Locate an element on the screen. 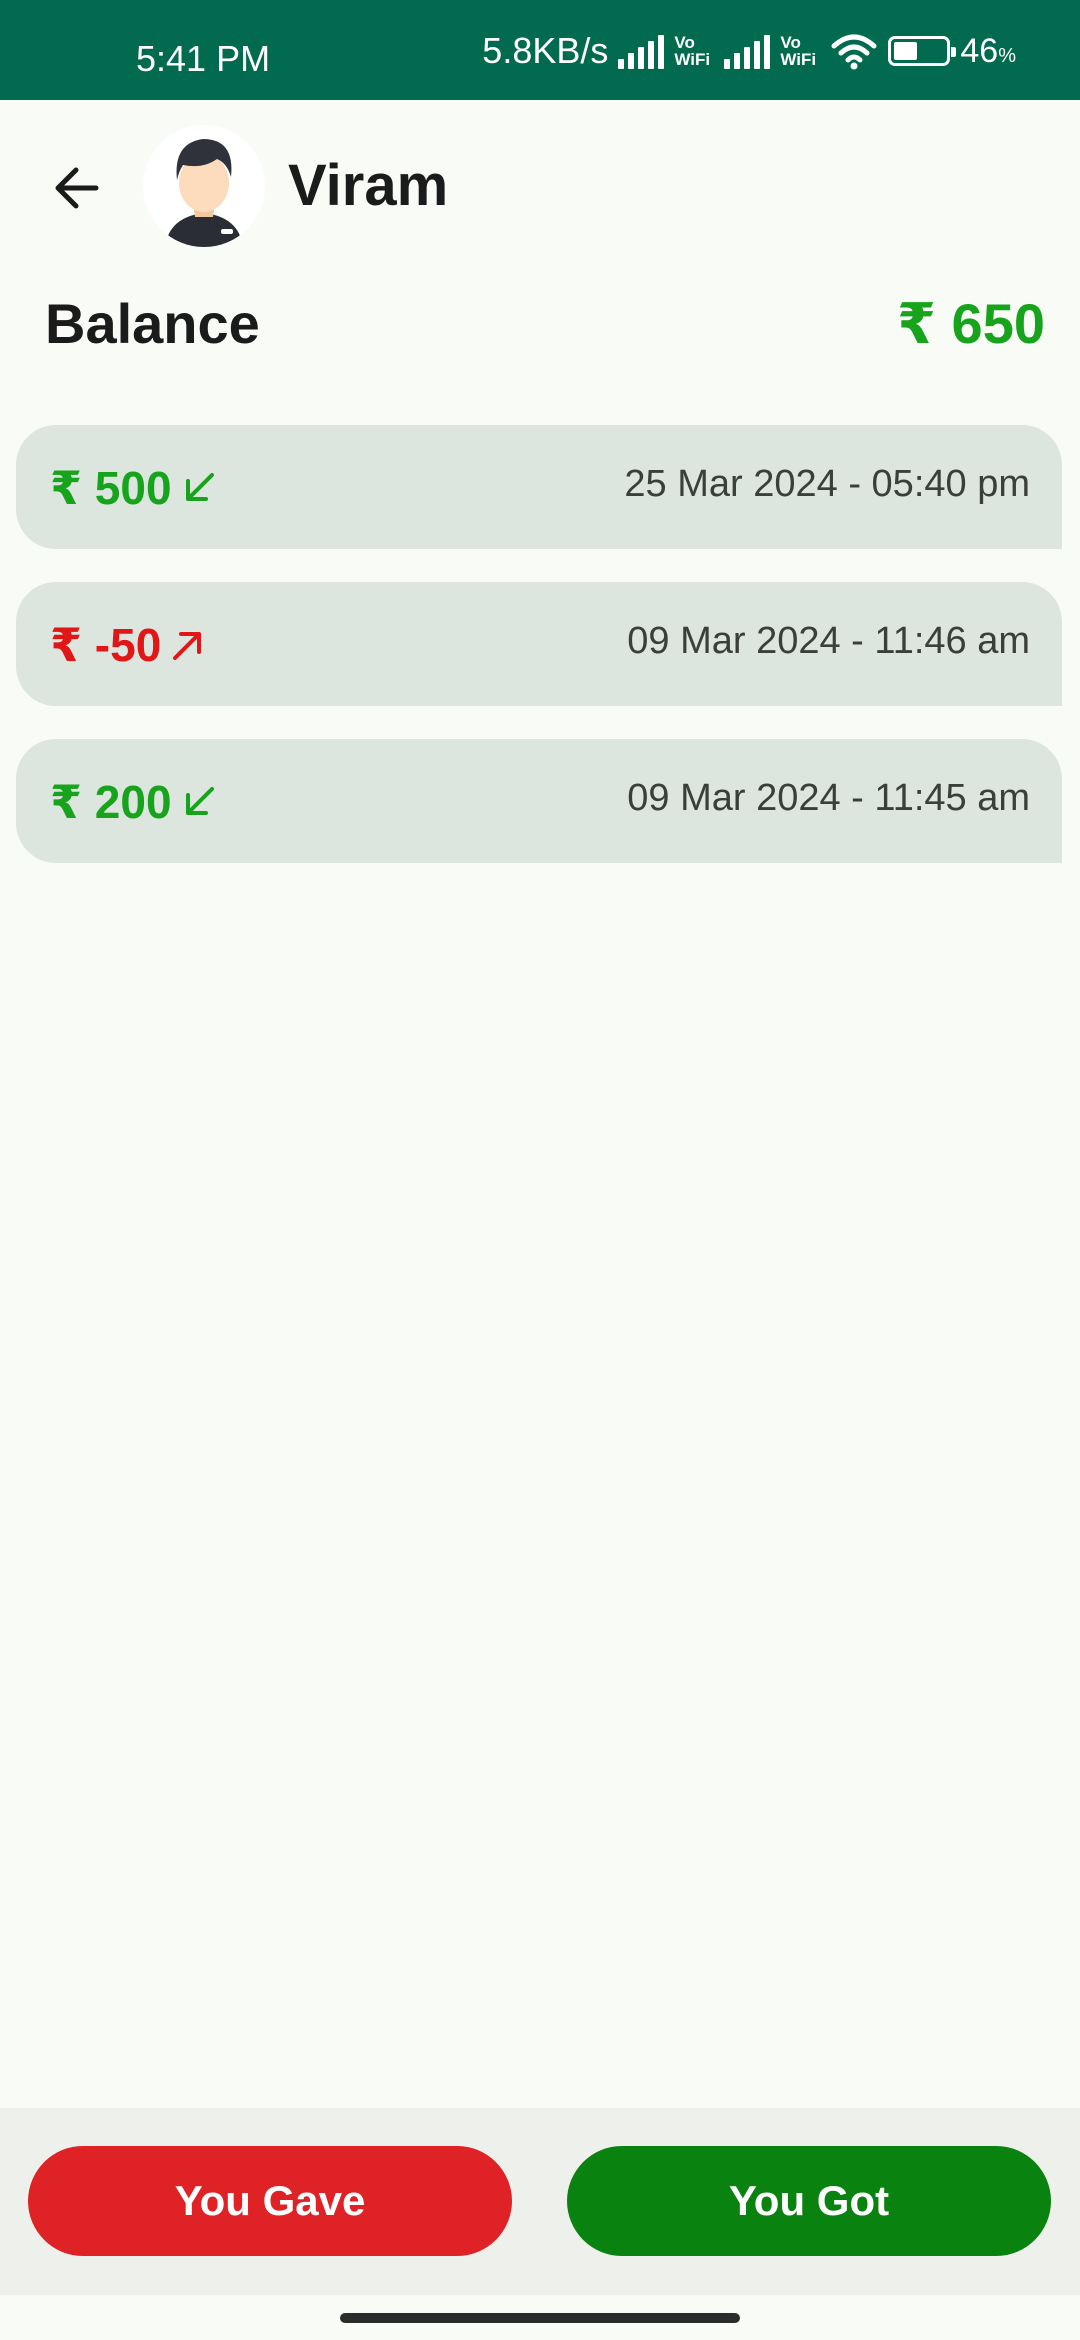 The image size is (1080, 2340). battery-icon is located at coordinates (922, 51).